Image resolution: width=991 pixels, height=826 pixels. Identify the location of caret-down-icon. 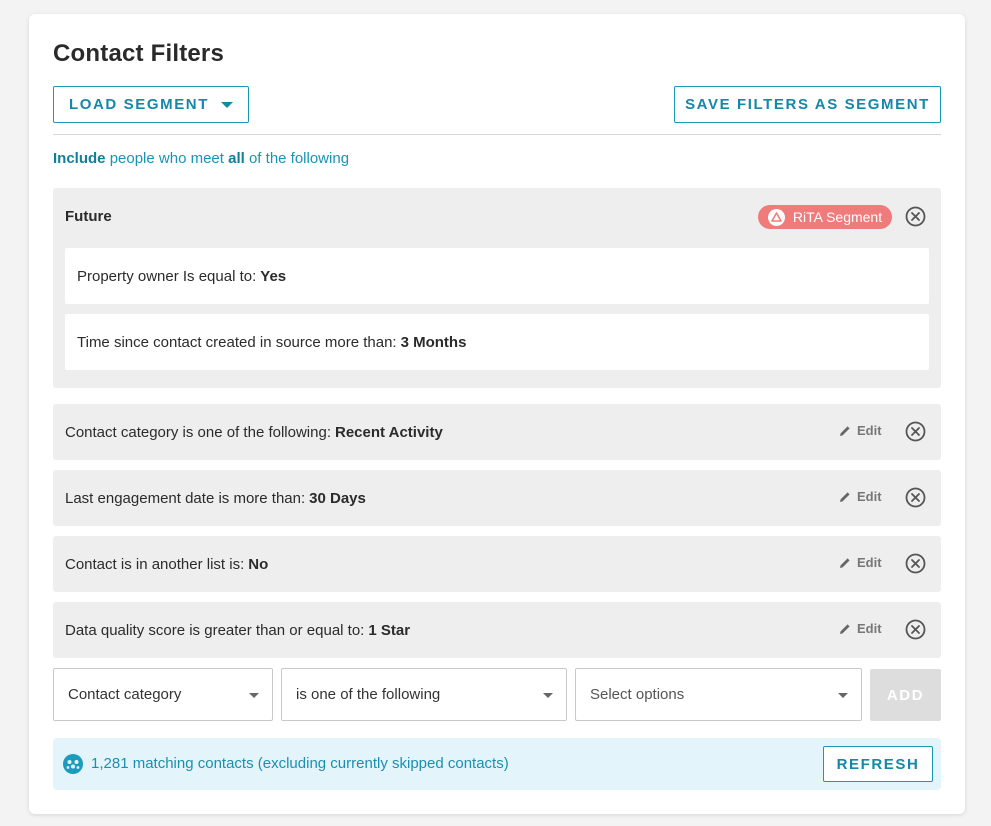
(227, 104).